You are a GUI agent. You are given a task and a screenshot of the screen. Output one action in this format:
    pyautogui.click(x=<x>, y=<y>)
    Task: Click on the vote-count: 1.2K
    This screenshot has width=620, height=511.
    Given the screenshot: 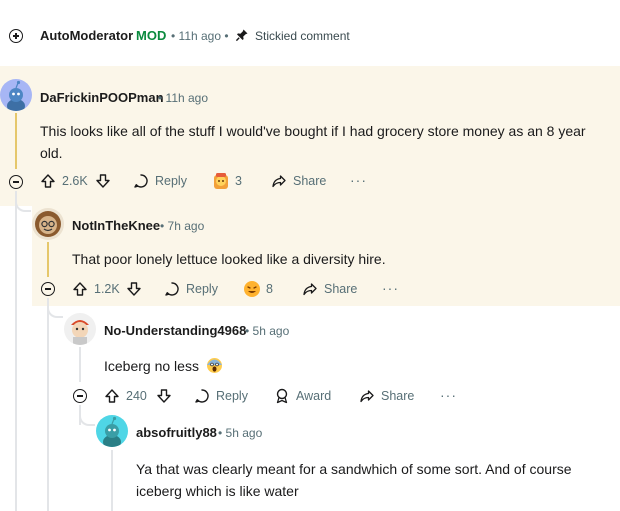 What is the action you would take?
    pyautogui.click(x=107, y=289)
    